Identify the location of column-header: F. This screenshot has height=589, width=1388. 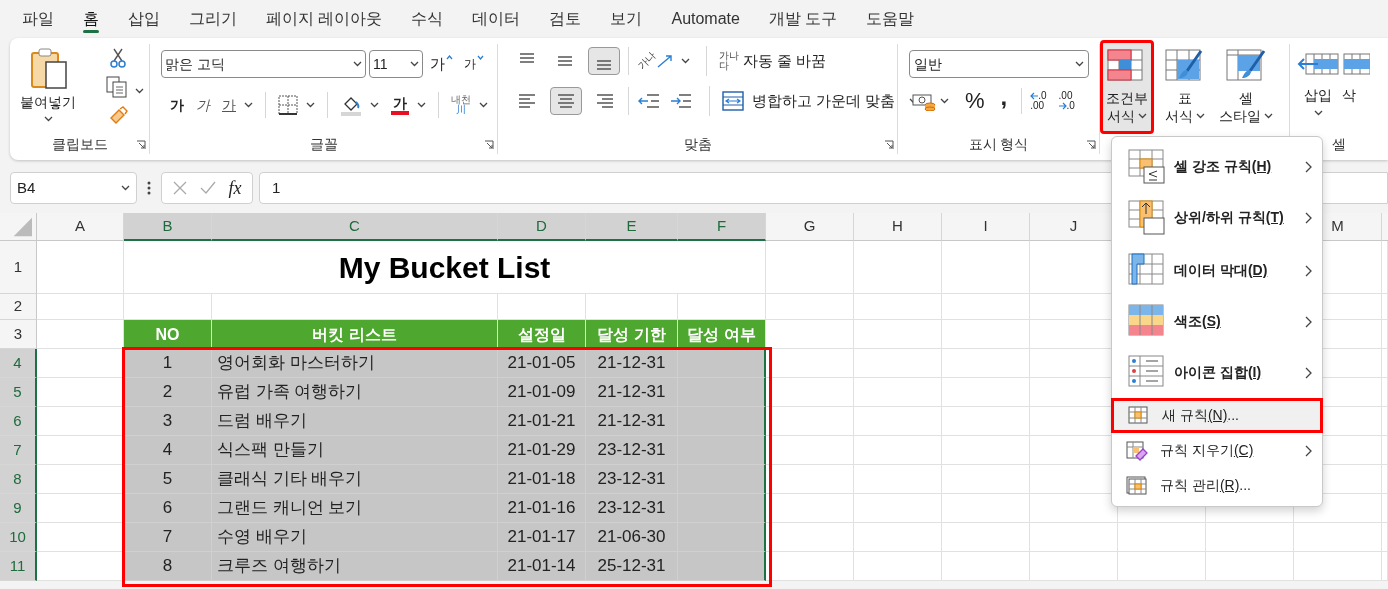
(722, 227).